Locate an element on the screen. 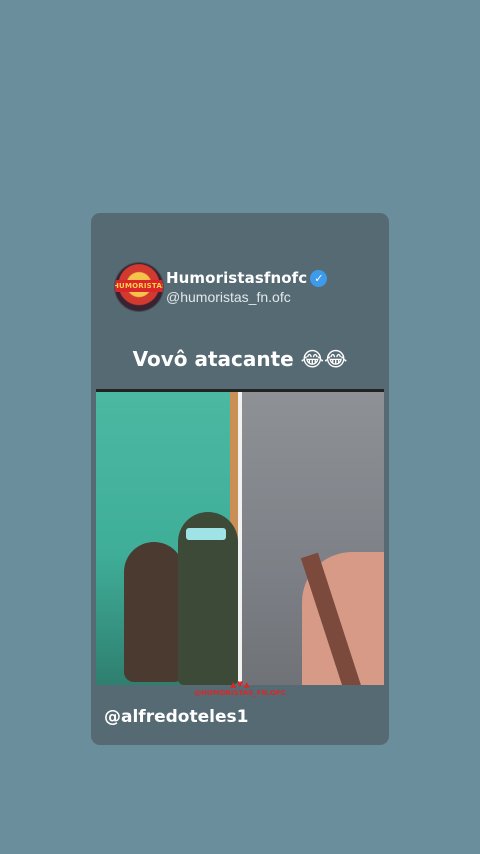 The image size is (480, 854). watermark-icons: ▲♥▲ is located at coordinates (240, 684).